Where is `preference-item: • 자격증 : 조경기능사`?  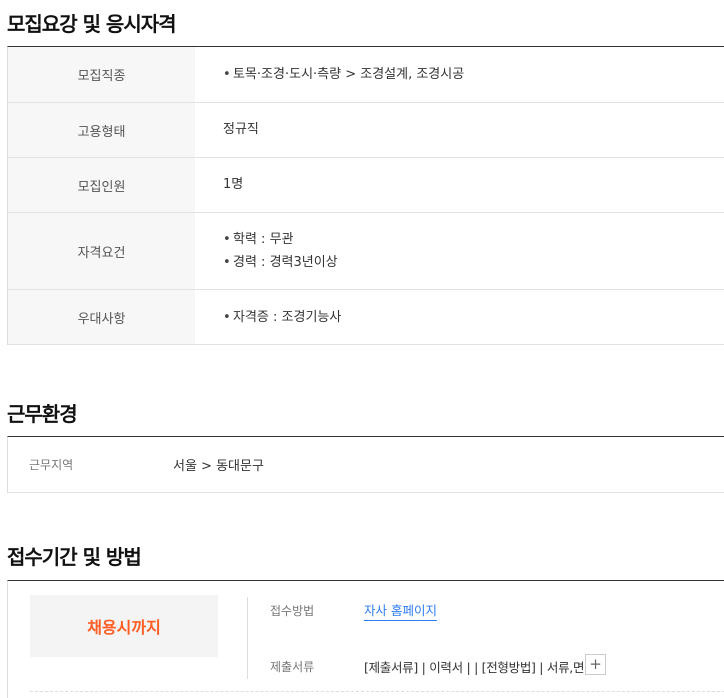
preference-item: • 자격증 : 조경기능사 is located at coordinates (473, 317).